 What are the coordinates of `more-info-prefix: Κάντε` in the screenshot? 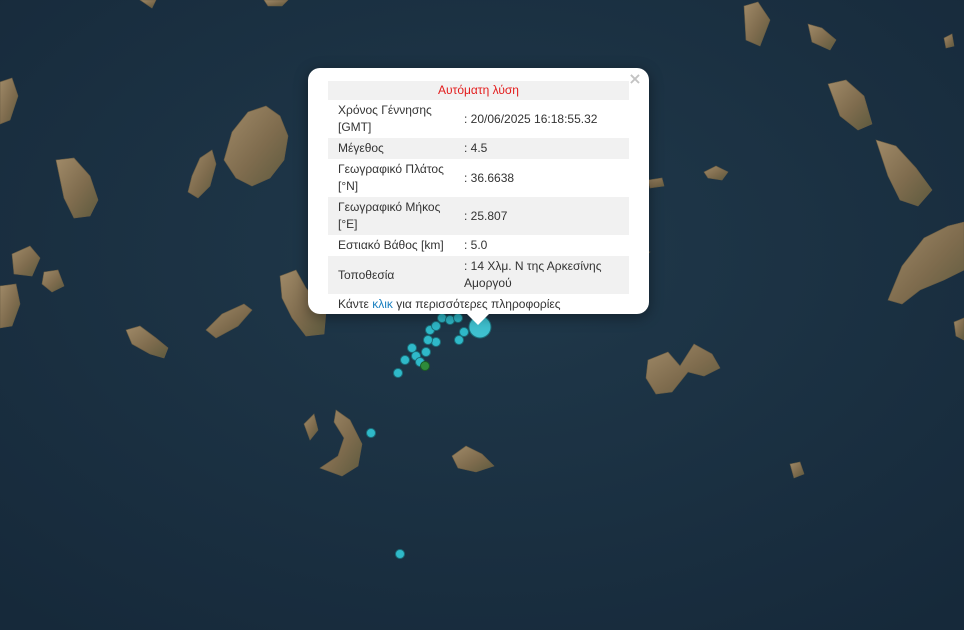 It's located at (353, 304).